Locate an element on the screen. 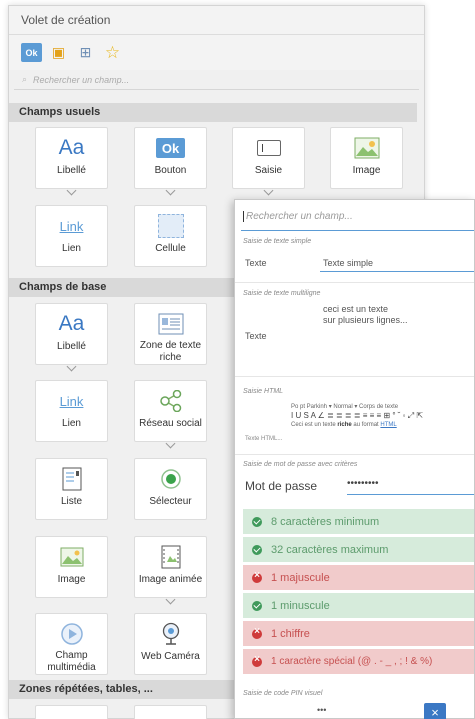 This screenshot has height=719, width=475. ok-icon: Ok is located at coordinates (31, 52).